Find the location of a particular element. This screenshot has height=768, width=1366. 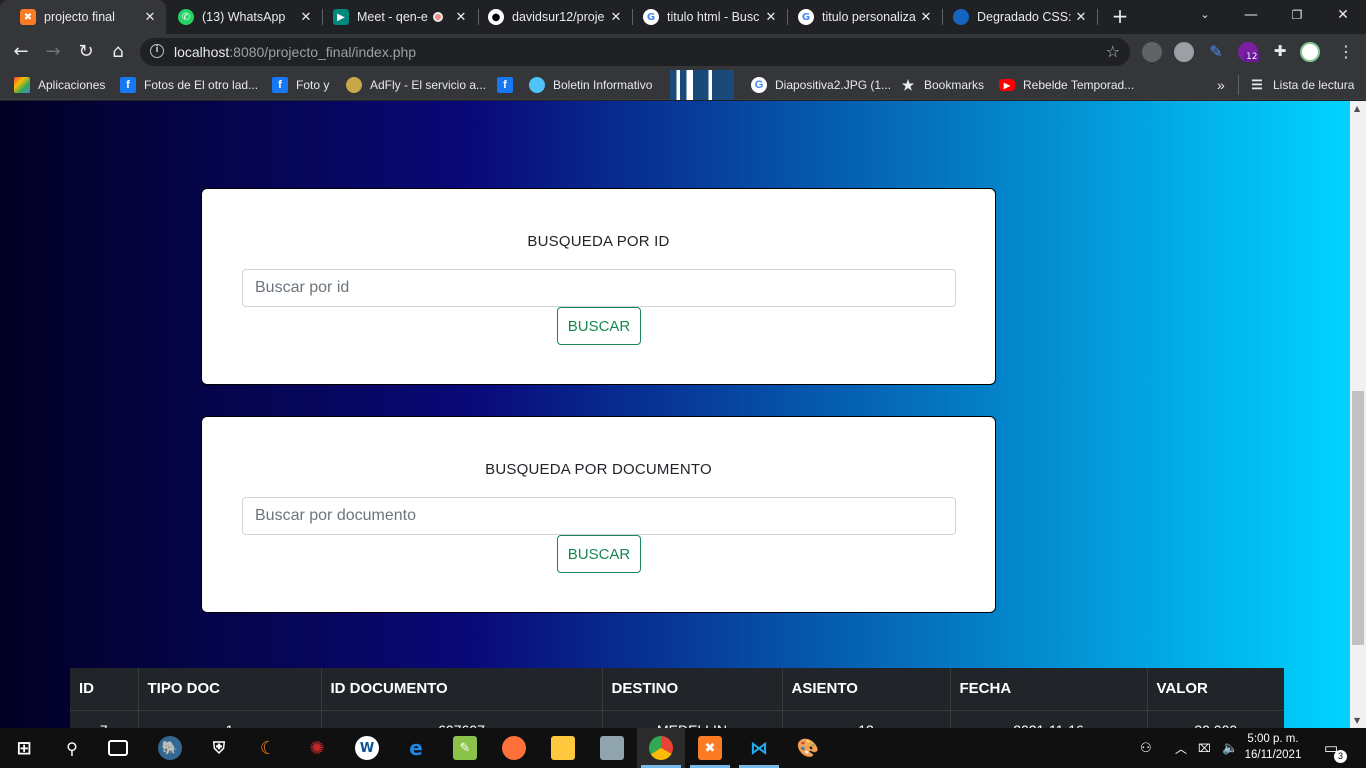

extensions-puzzle-icon: ✚ is located at coordinates (1280, 52).